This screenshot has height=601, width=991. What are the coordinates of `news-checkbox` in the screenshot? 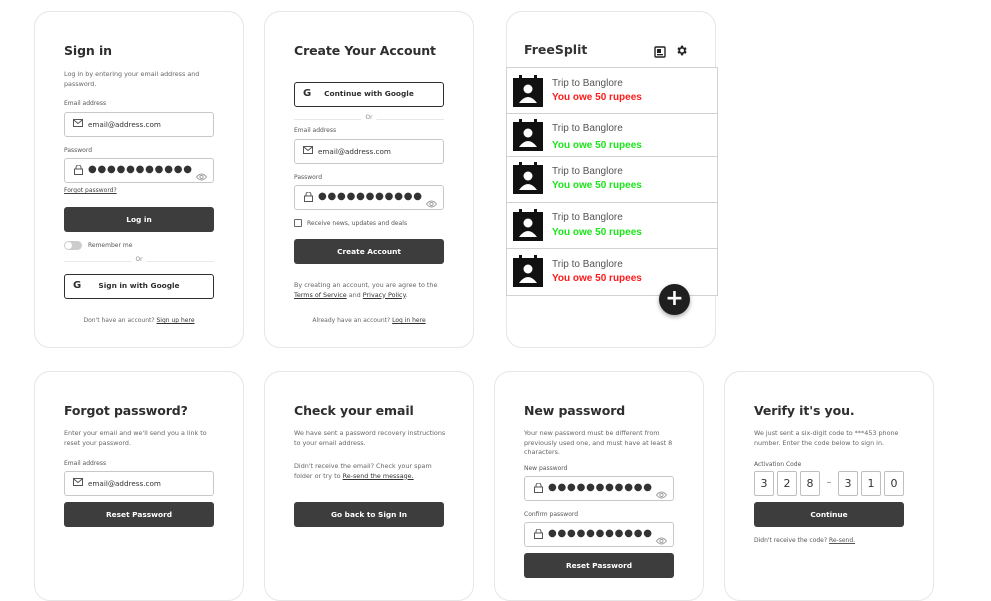 It's located at (298, 223).